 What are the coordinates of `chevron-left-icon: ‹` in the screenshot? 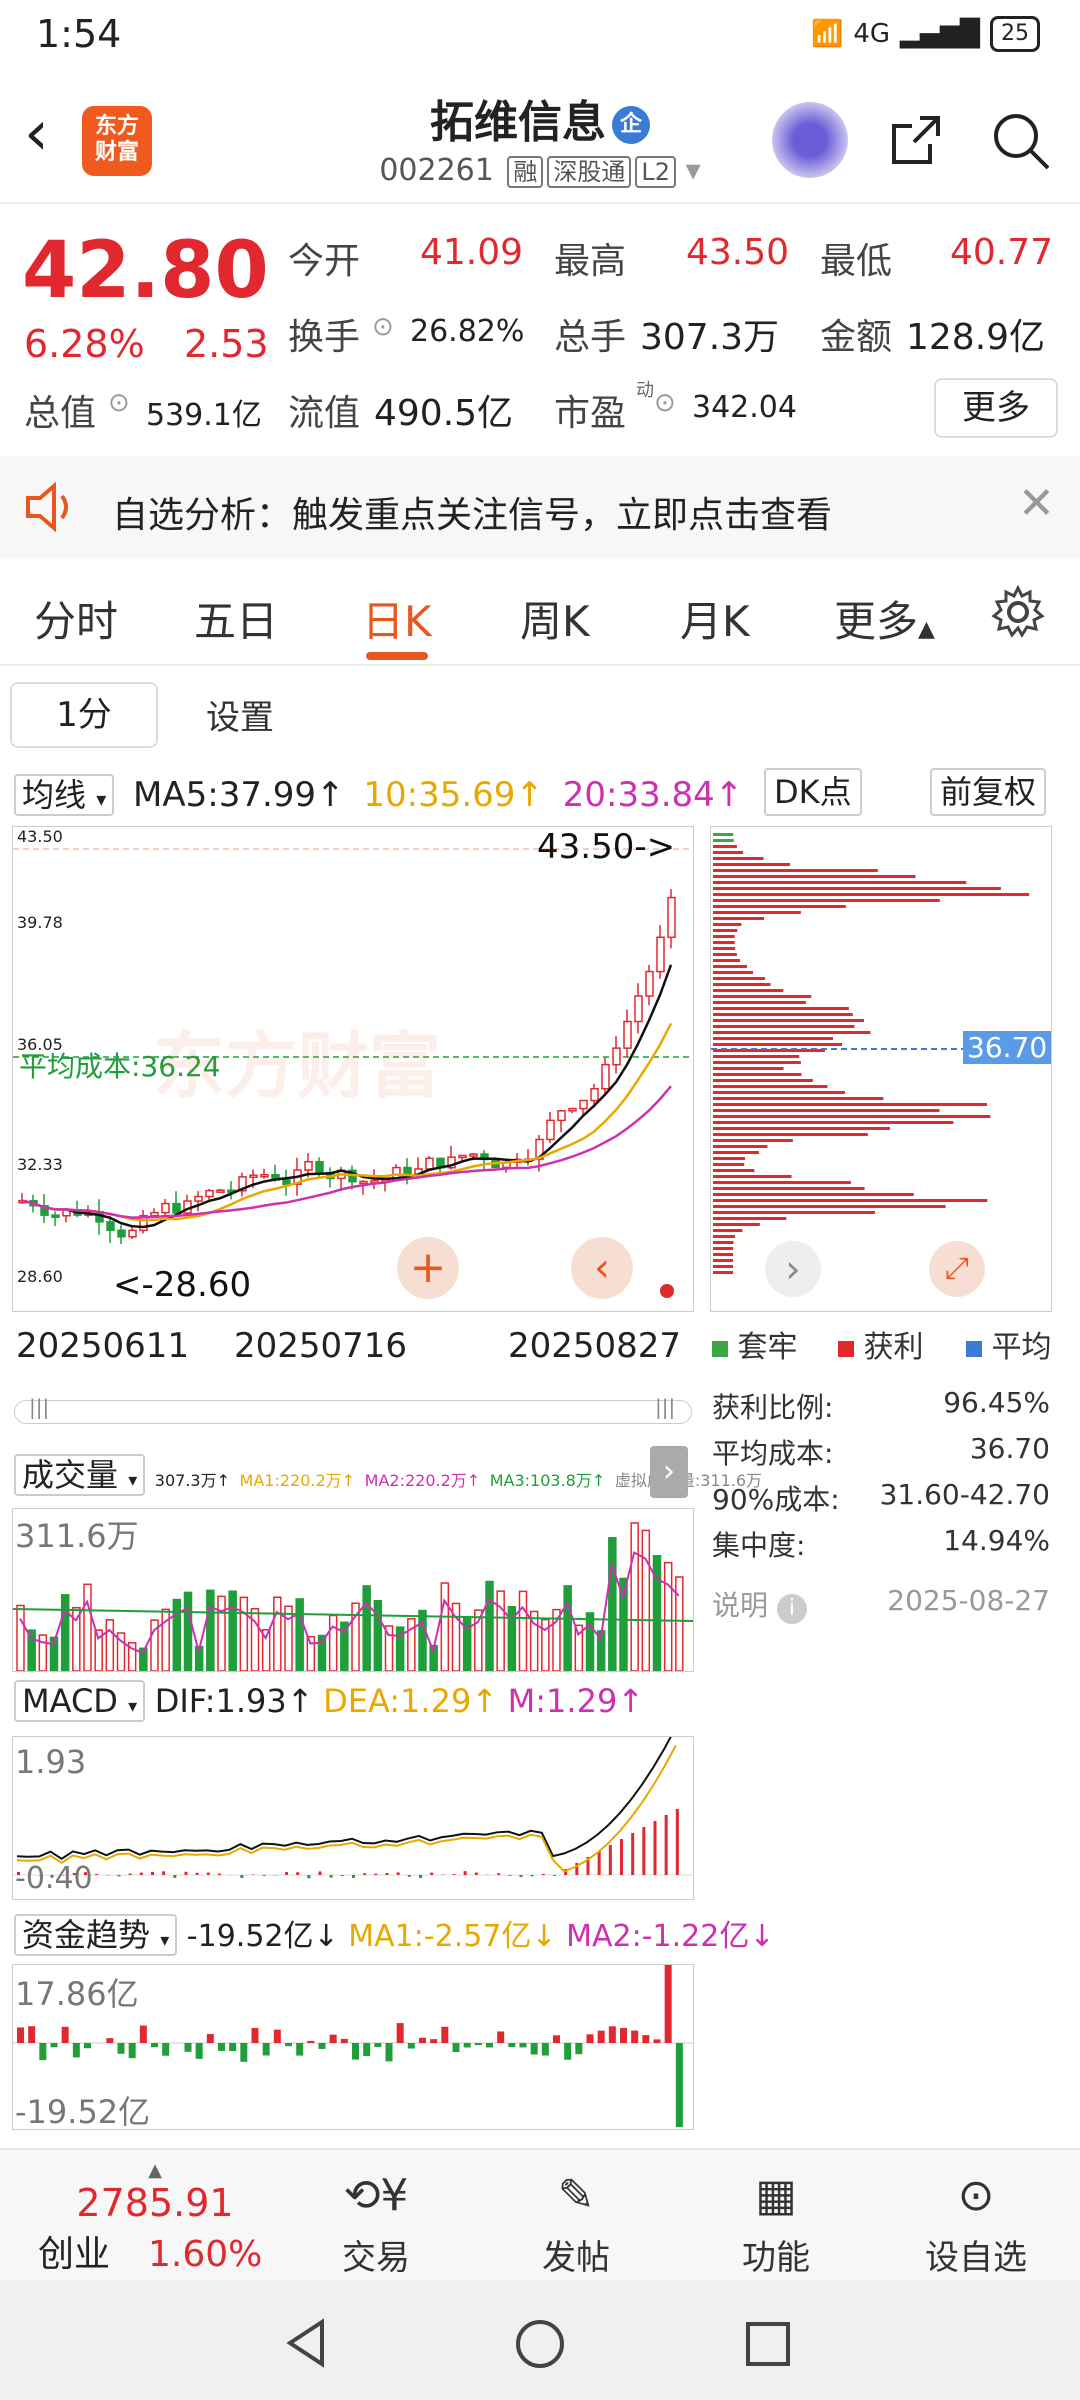 It's located at (602, 1268).